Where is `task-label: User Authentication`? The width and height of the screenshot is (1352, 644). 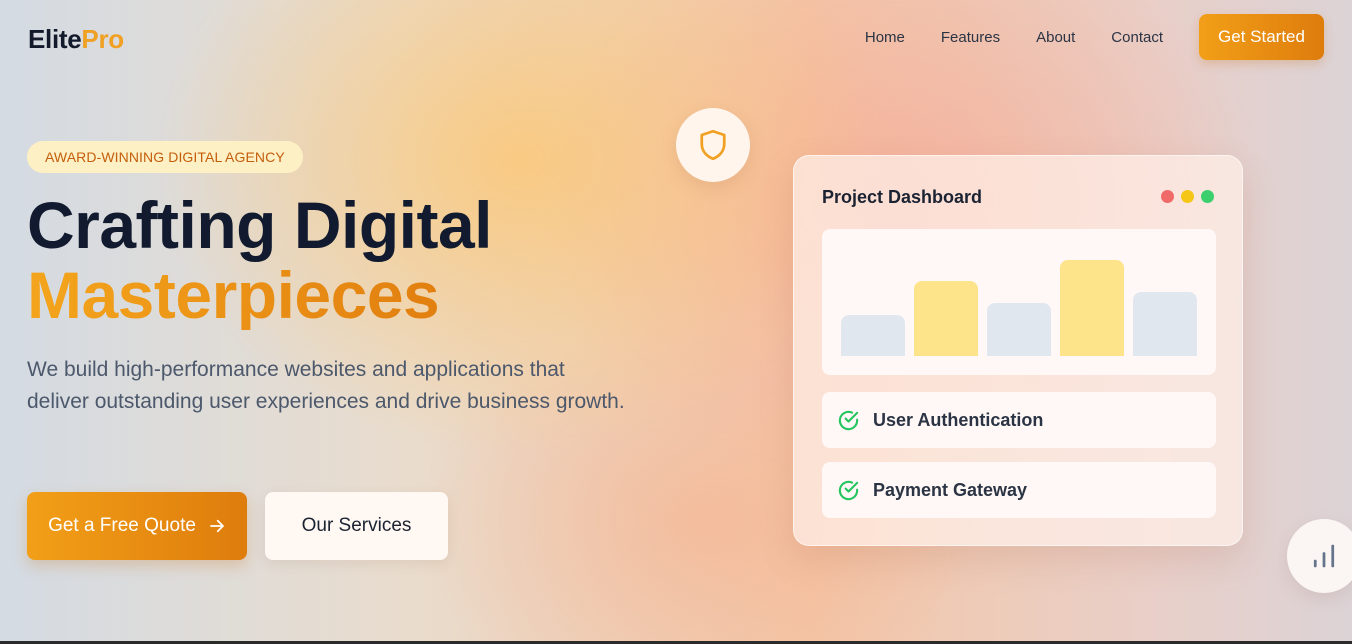
task-label: User Authentication is located at coordinates (958, 419).